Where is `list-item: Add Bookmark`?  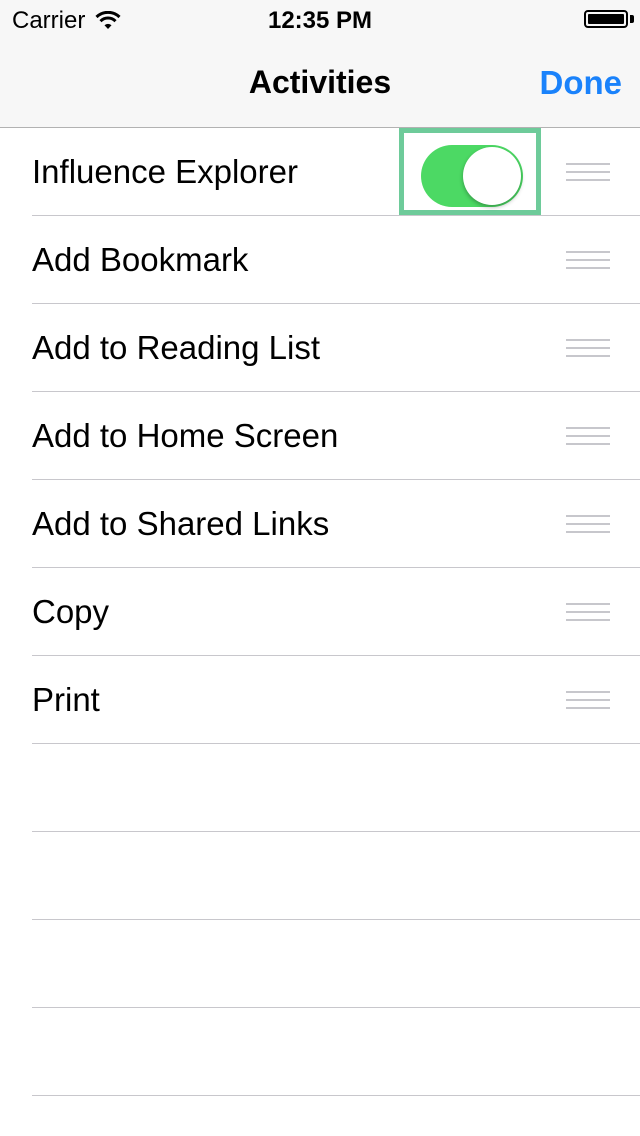
list-item: Add Bookmark is located at coordinates (320, 260).